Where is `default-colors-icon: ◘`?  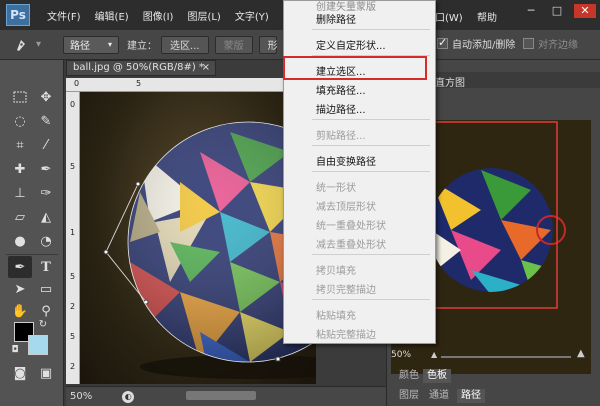
default-colors-icon: ◘ is located at coordinates (15, 350).